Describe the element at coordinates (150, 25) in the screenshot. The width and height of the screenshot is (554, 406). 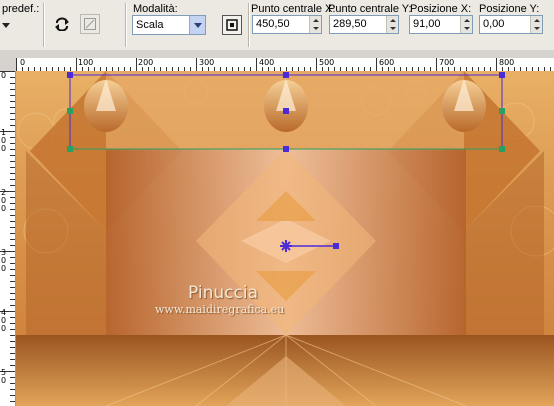
I see `mode-select-value: Scala` at that location.